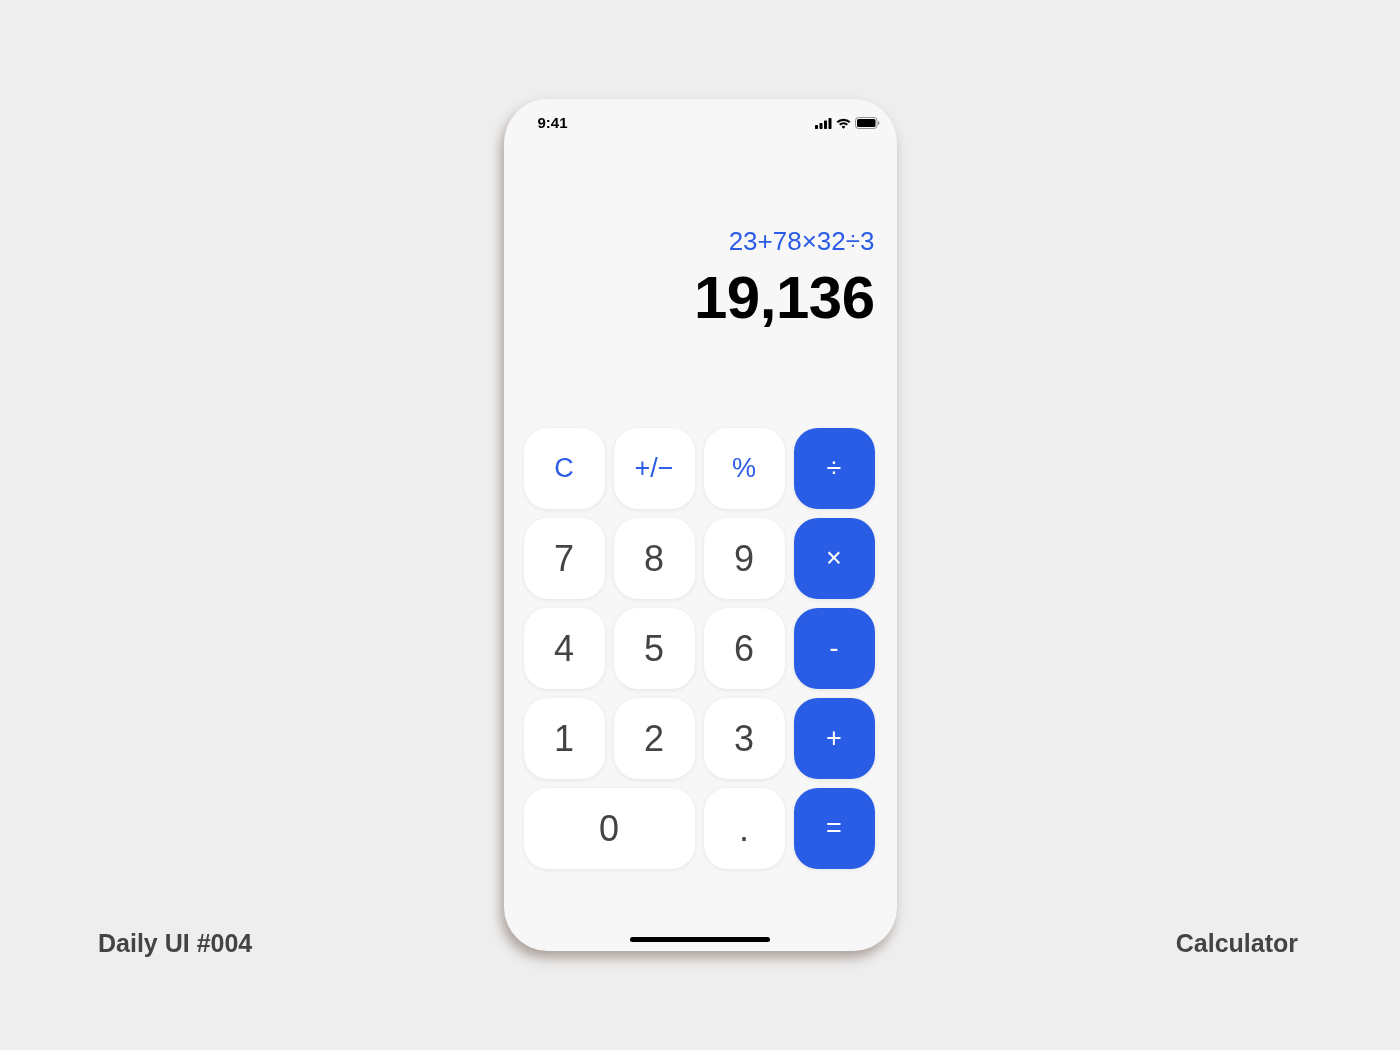 This screenshot has height=1050, width=1400. I want to click on keypad-key: ÷, so click(834, 468).